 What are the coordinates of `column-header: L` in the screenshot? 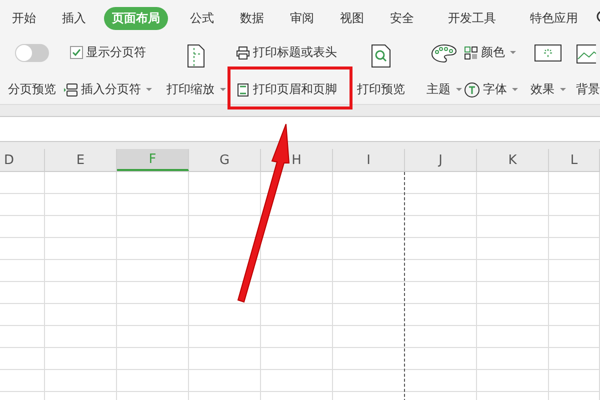 It's located at (574, 160).